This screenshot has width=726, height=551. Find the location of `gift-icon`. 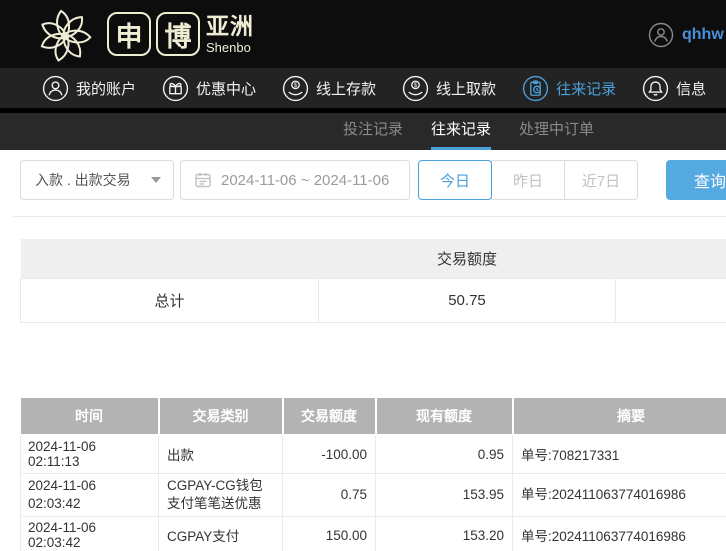

gift-icon is located at coordinates (175, 88).